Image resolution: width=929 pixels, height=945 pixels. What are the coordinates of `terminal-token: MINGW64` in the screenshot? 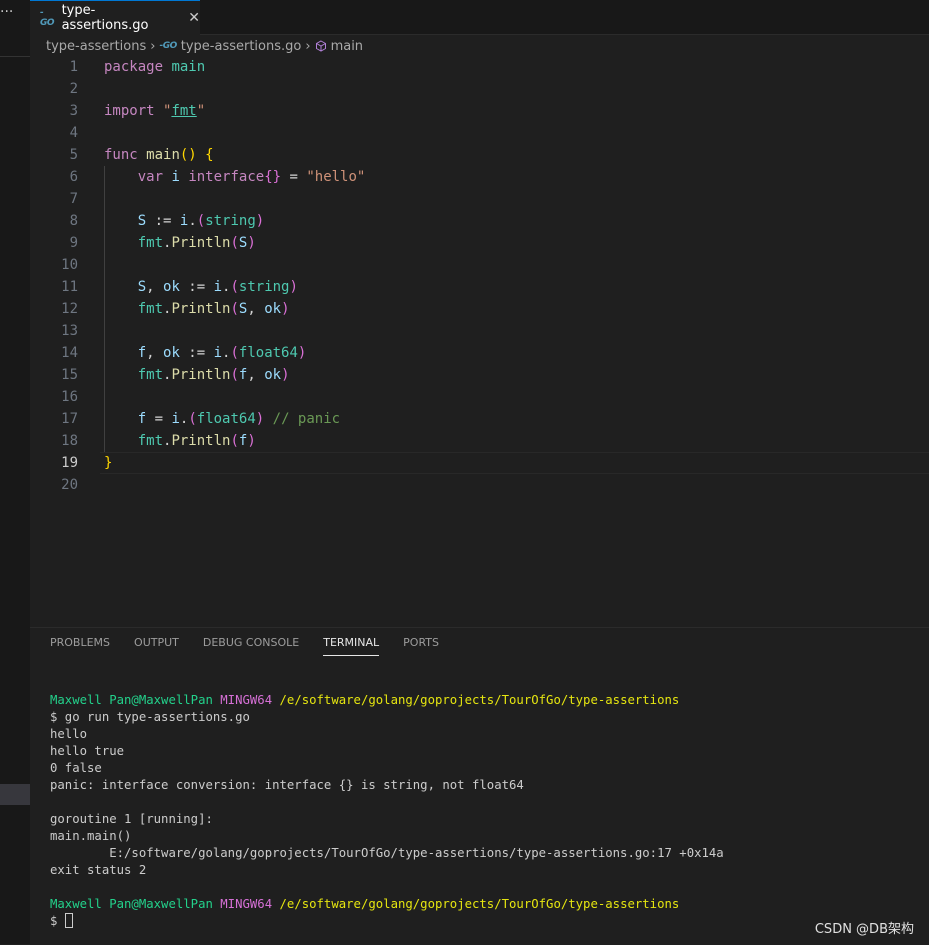 It's located at (246, 904).